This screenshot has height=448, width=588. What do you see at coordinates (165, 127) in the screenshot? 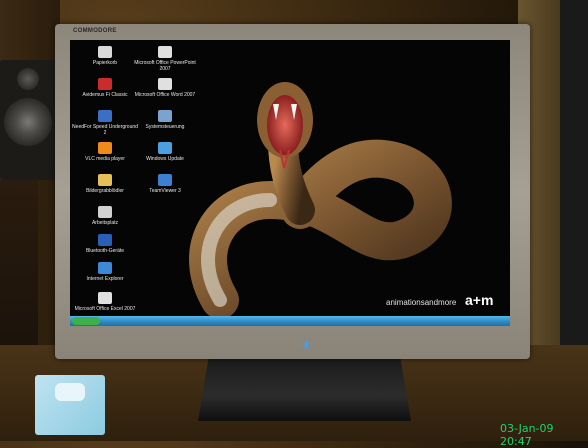
I see `desktop-icon-label: Systemsteuerung` at bounding box center [165, 127].